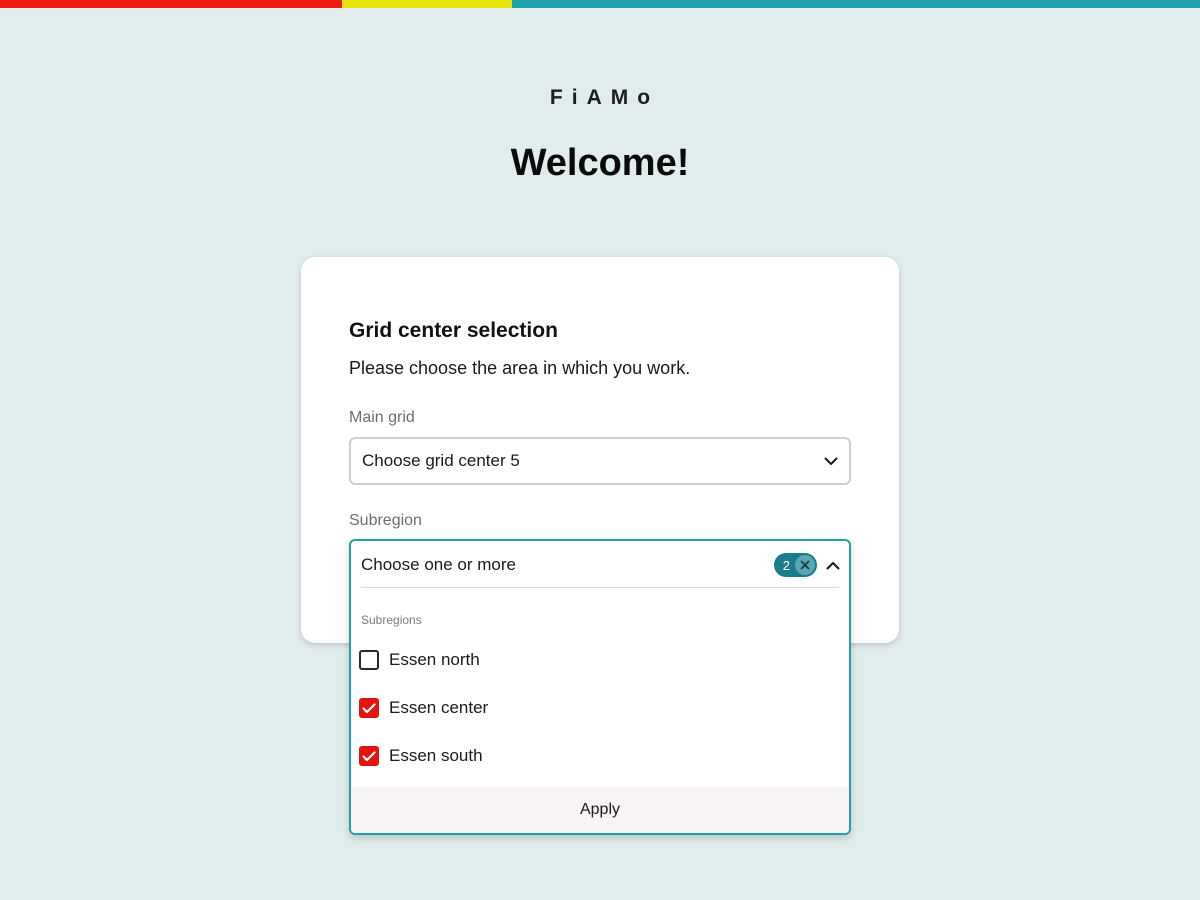 The image size is (1200, 900). I want to click on close-icon, so click(805, 565).